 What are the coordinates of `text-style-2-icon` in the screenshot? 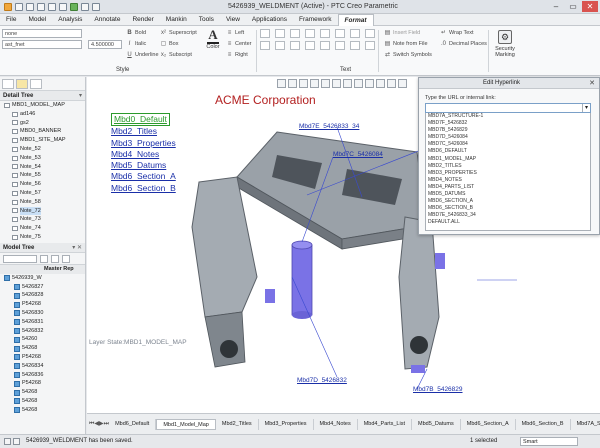 It's located at (280, 33).